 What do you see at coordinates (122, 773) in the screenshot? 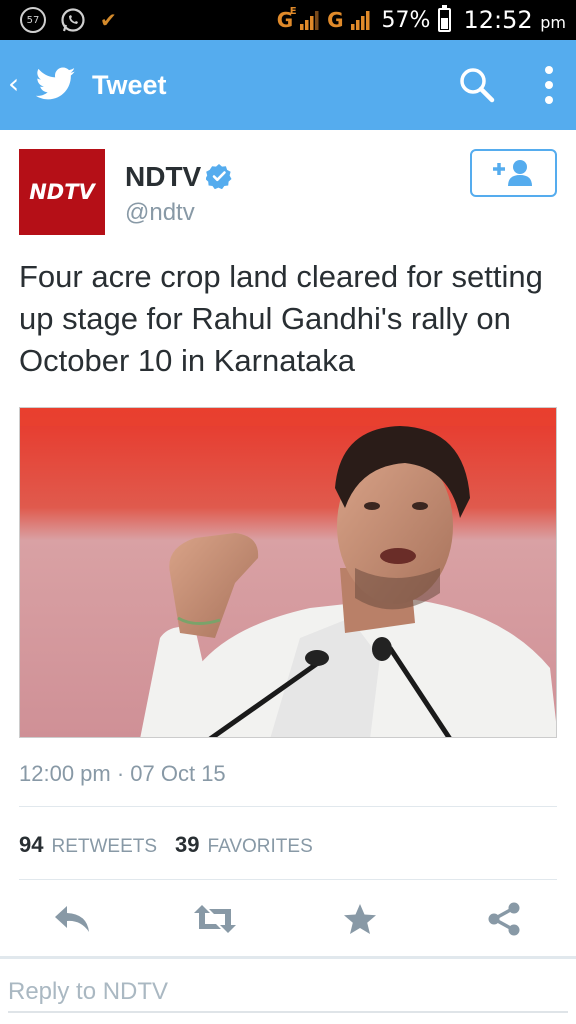
I see `tweet-timestamp: 12:00 pm · 07 Oct 15` at bounding box center [122, 773].